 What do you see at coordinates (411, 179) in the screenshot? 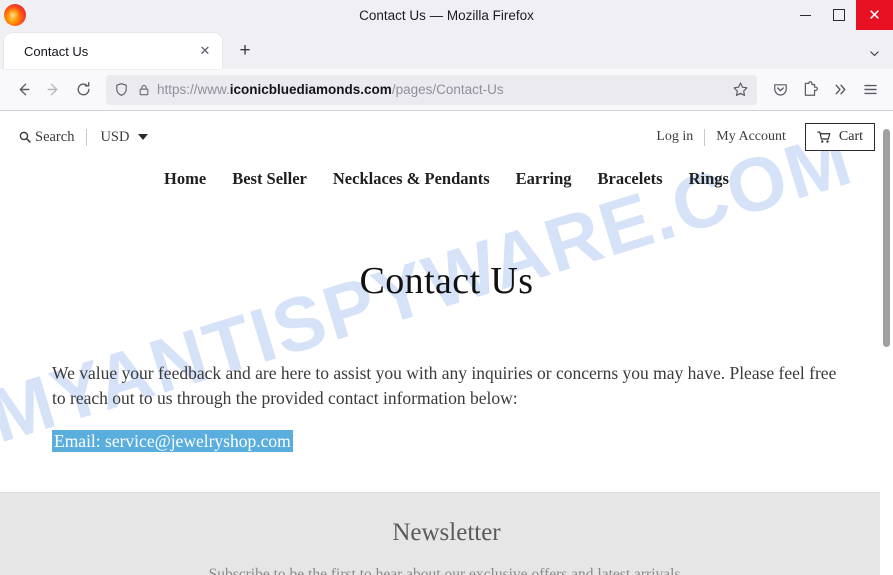
I see `nav-item-necklaces-pendants: Necklaces & Pendants` at bounding box center [411, 179].